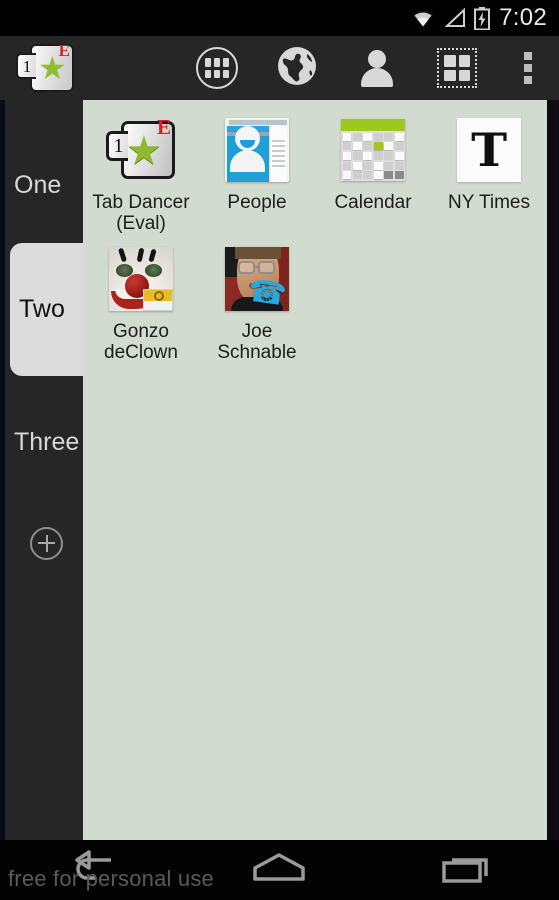 This screenshot has width=559, height=900. I want to click on app-item-tab-dancer: 1 E ★ Tab Dancer (Eval), so click(141, 170).